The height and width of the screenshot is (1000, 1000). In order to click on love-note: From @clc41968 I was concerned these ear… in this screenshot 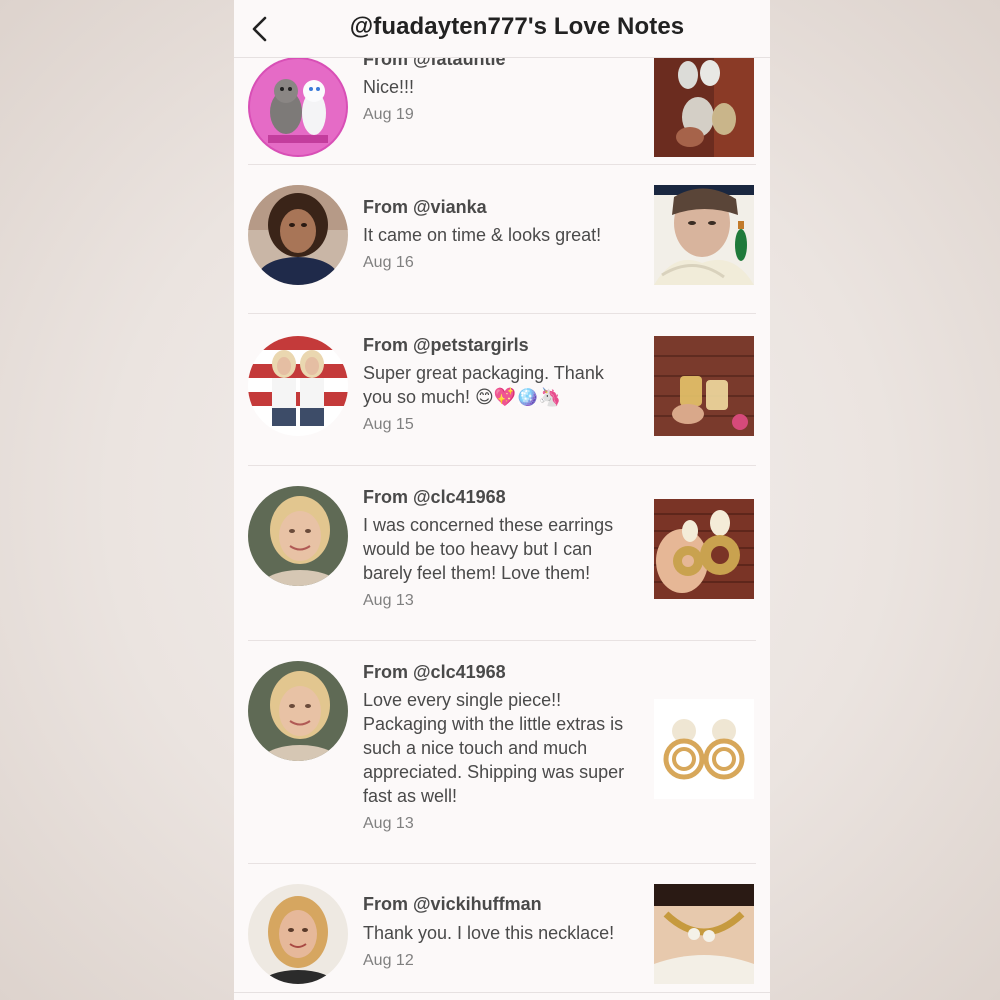, I will do `click(502, 553)`.